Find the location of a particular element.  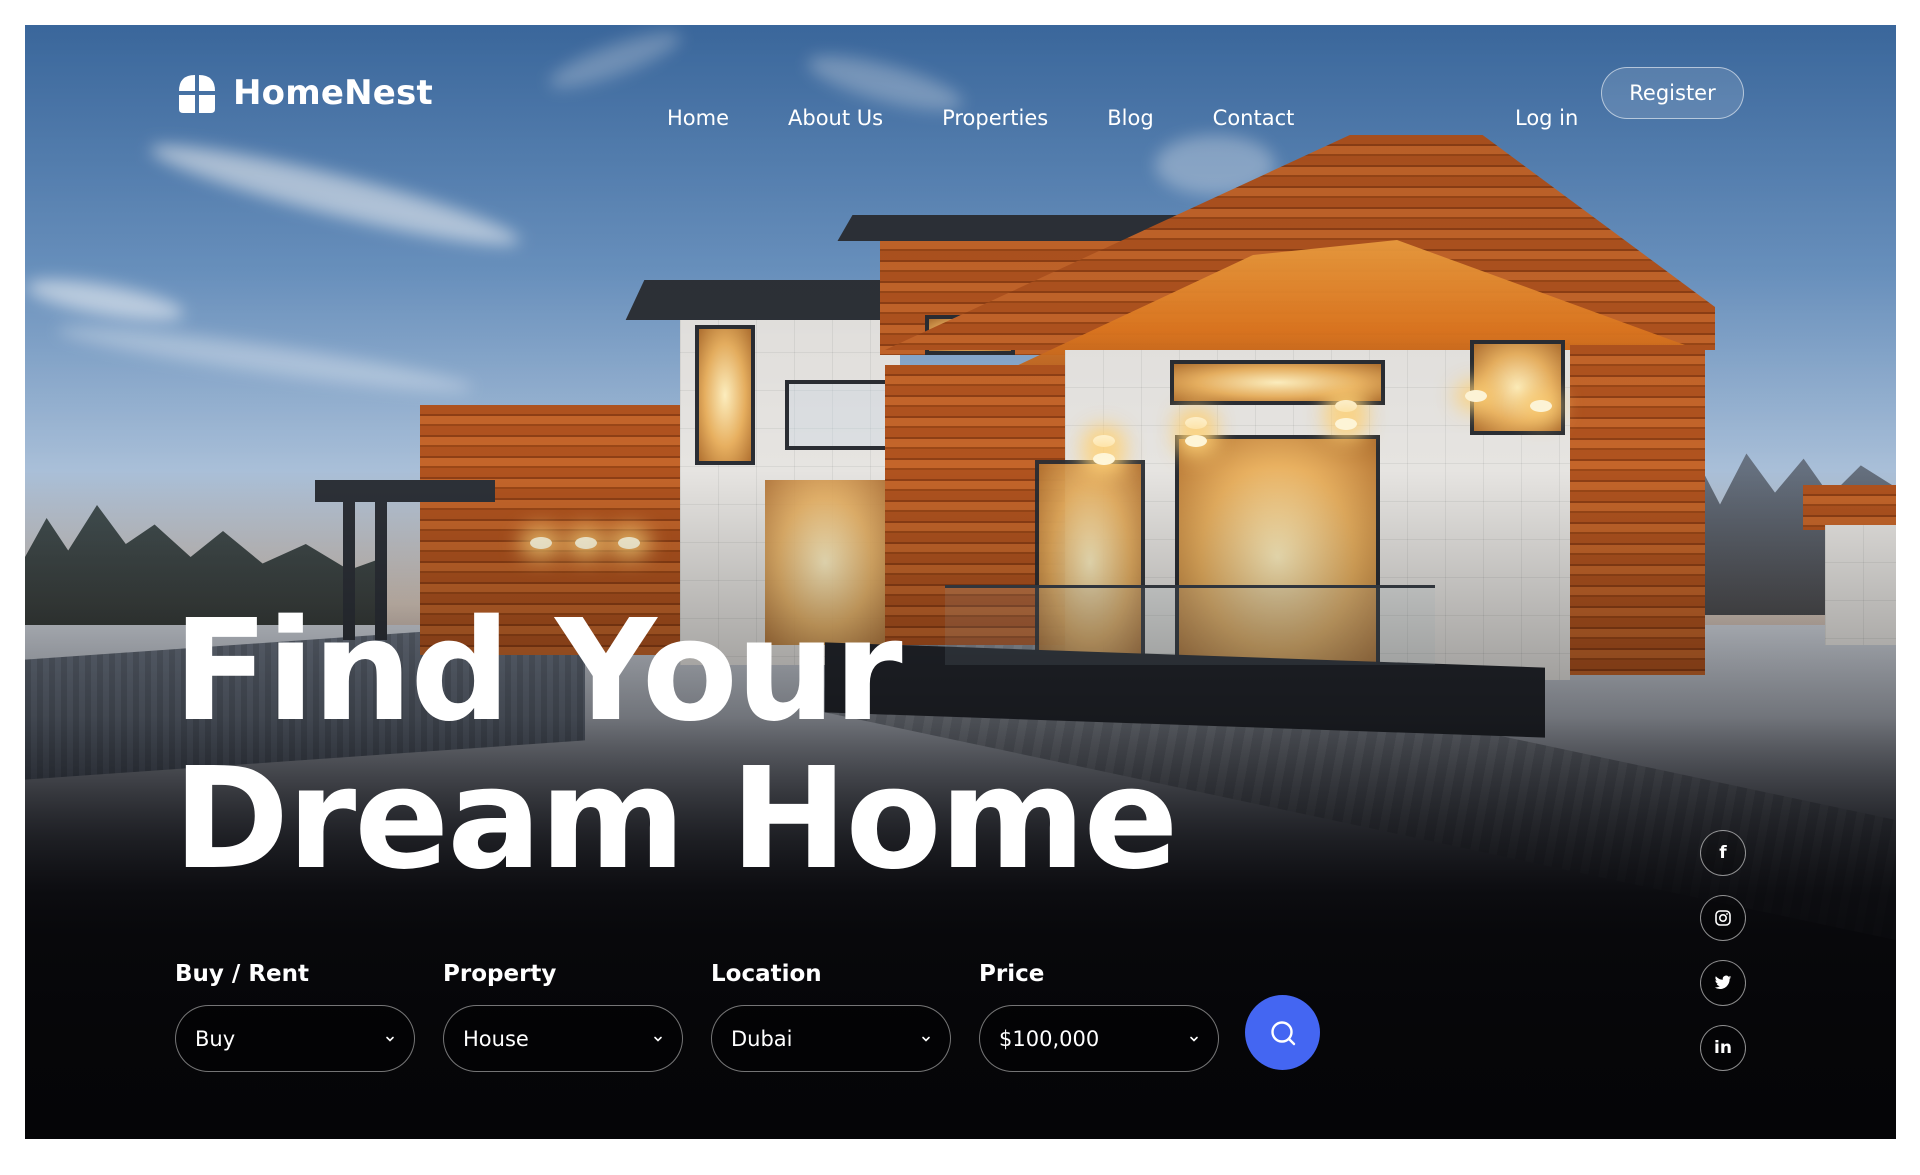

search-field-price: Price $100,000 is located at coordinates (1099, 1016).